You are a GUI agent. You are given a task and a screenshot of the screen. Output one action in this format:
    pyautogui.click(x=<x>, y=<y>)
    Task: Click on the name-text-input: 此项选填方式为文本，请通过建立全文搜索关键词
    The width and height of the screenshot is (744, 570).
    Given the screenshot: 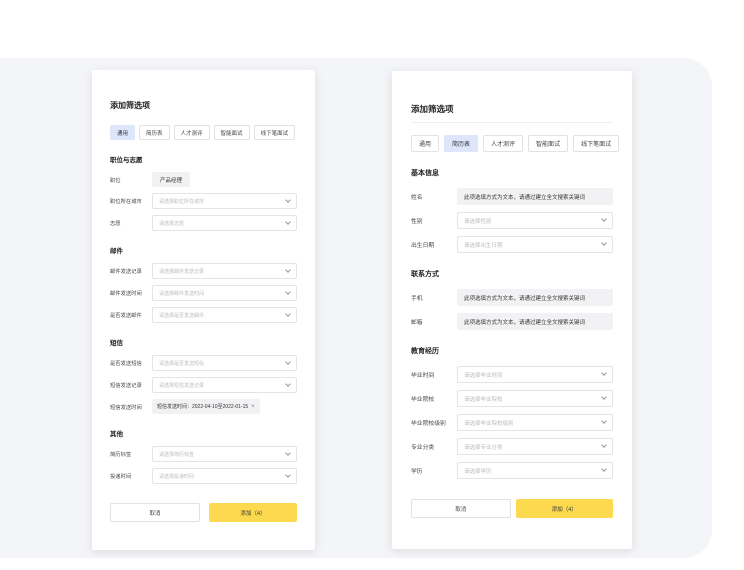 What is the action you would take?
    pyautogui.click(x=535, y=196)
    